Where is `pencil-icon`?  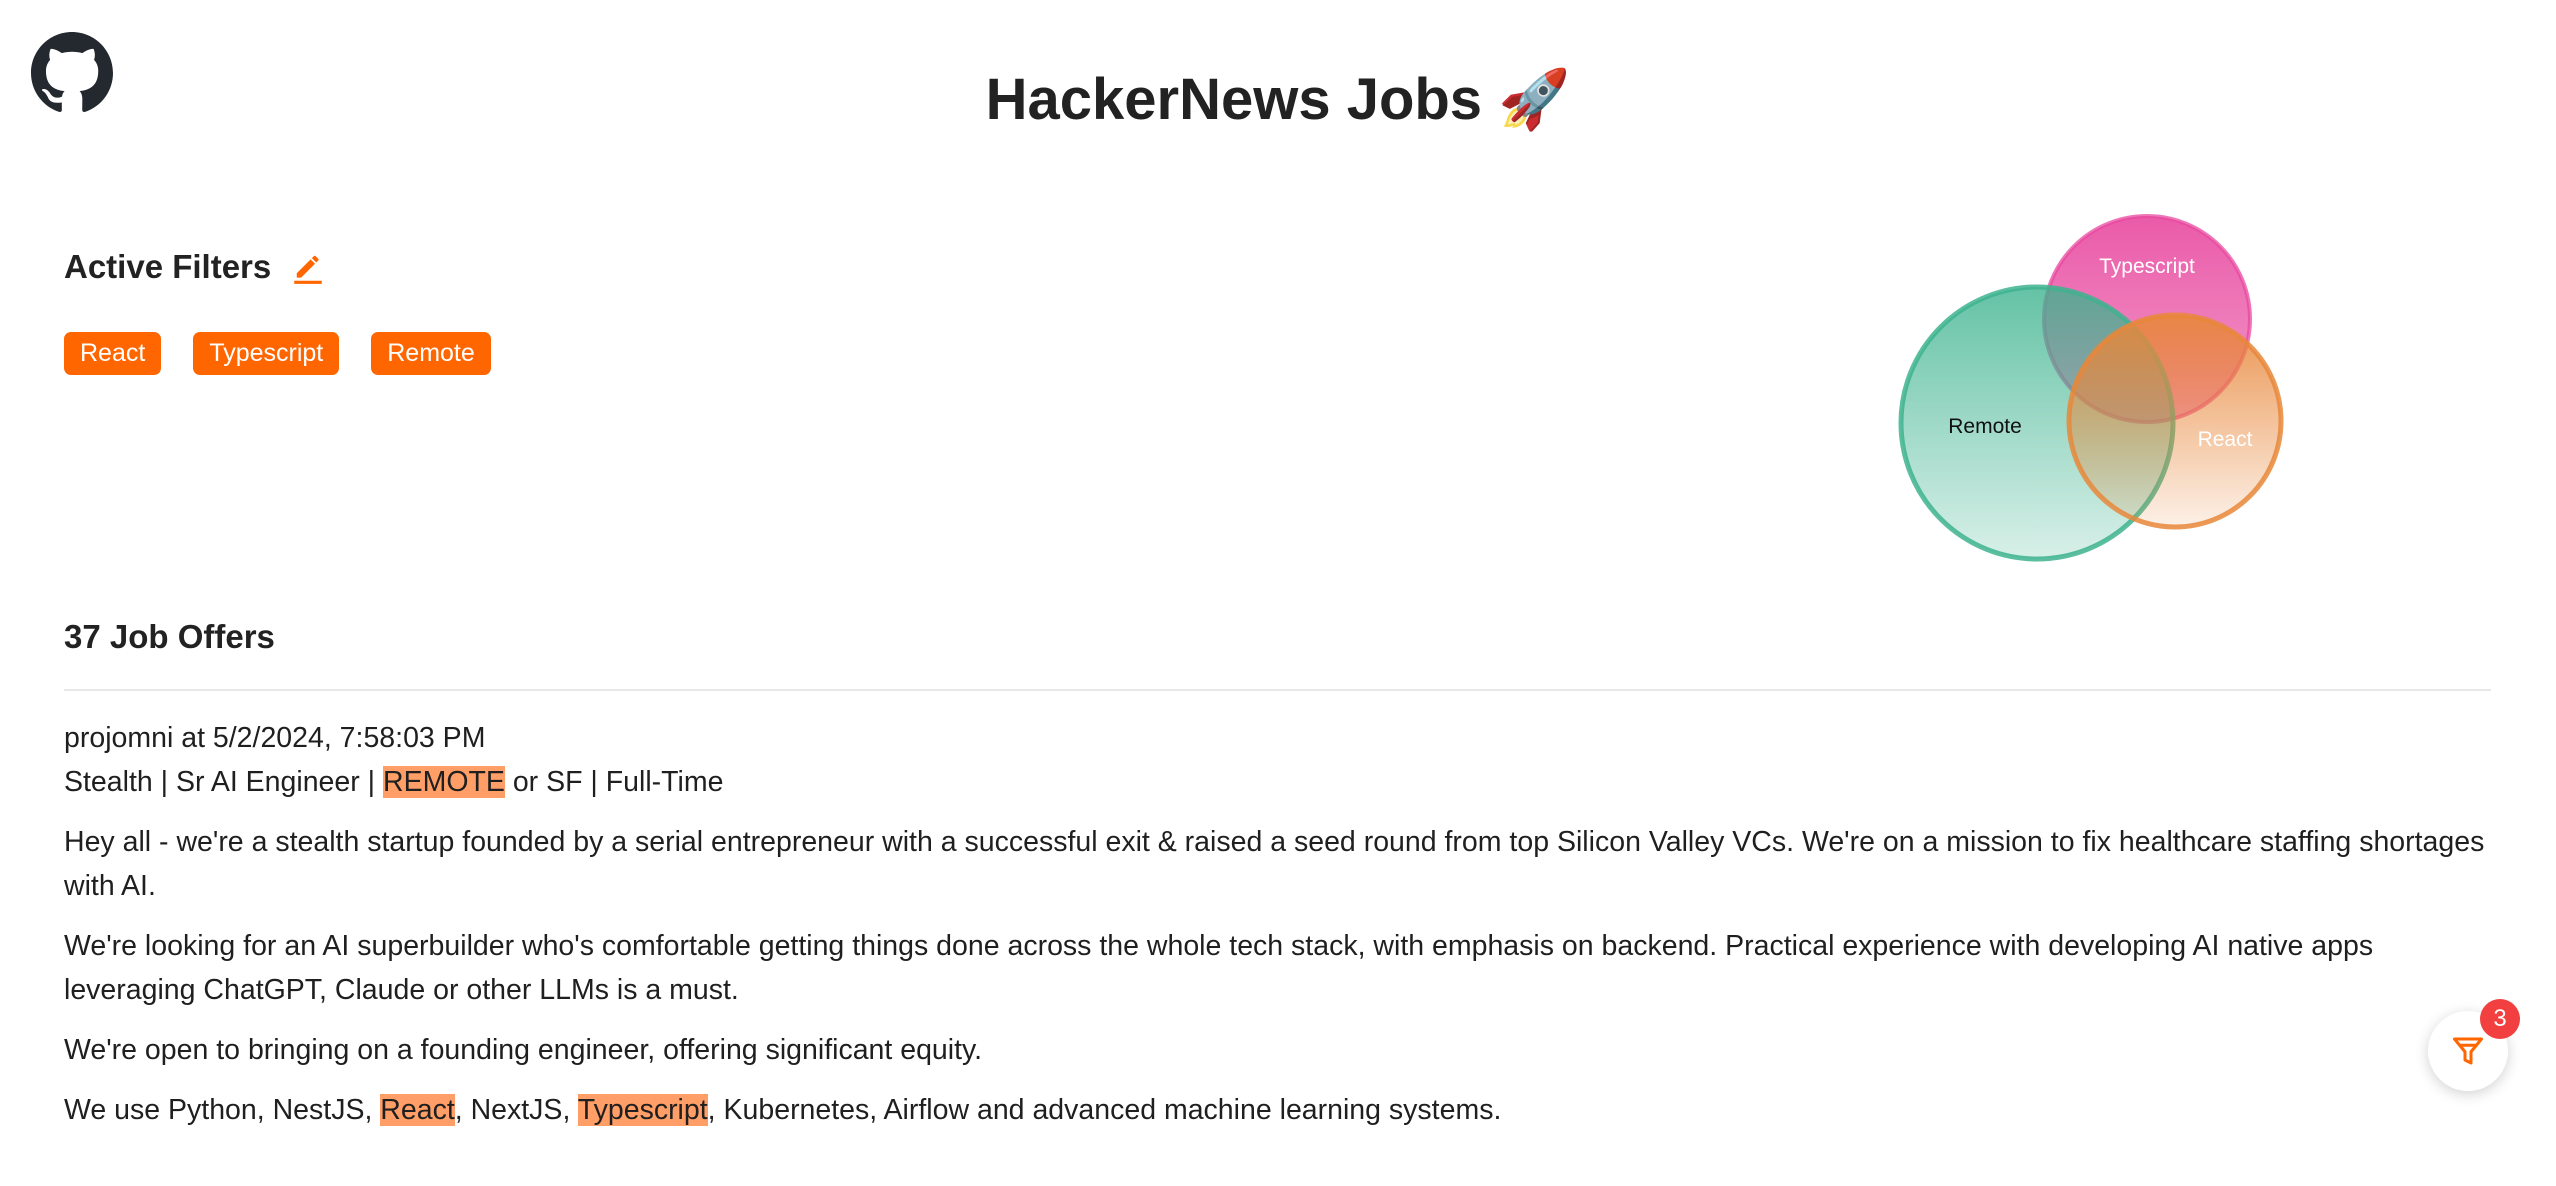 pencil-icon is located at coordinates (308, 269).